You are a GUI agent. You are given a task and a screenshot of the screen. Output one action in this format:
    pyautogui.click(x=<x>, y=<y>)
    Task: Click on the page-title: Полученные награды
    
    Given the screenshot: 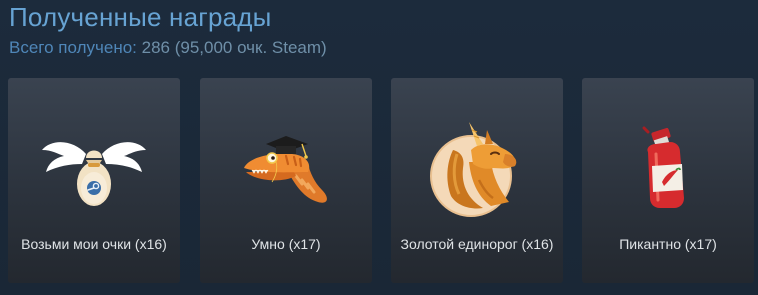 What is the action you would take?
    pyautogui.click(x=140, y=17)
    